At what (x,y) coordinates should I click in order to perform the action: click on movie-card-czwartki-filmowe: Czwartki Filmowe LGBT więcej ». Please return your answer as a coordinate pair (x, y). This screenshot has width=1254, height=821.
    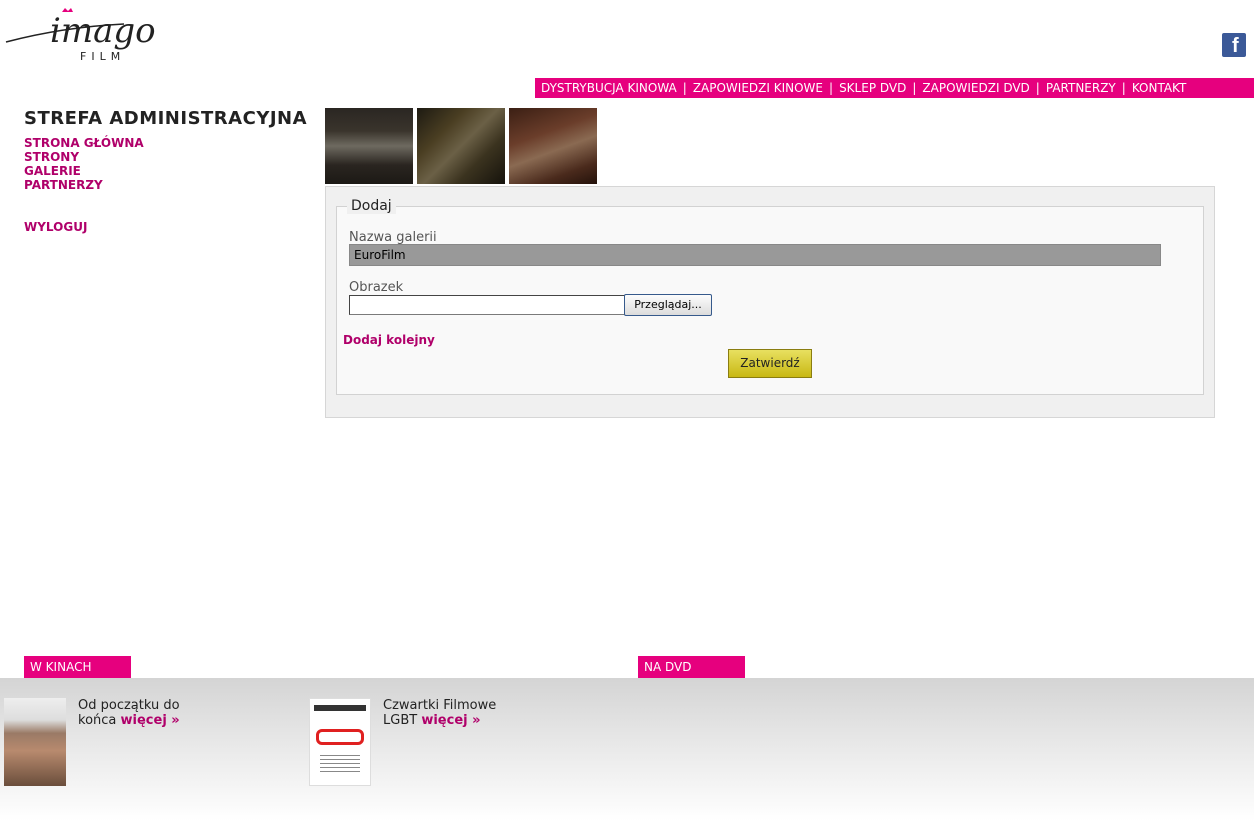
    Looking at the image, I should click on (448, 713).